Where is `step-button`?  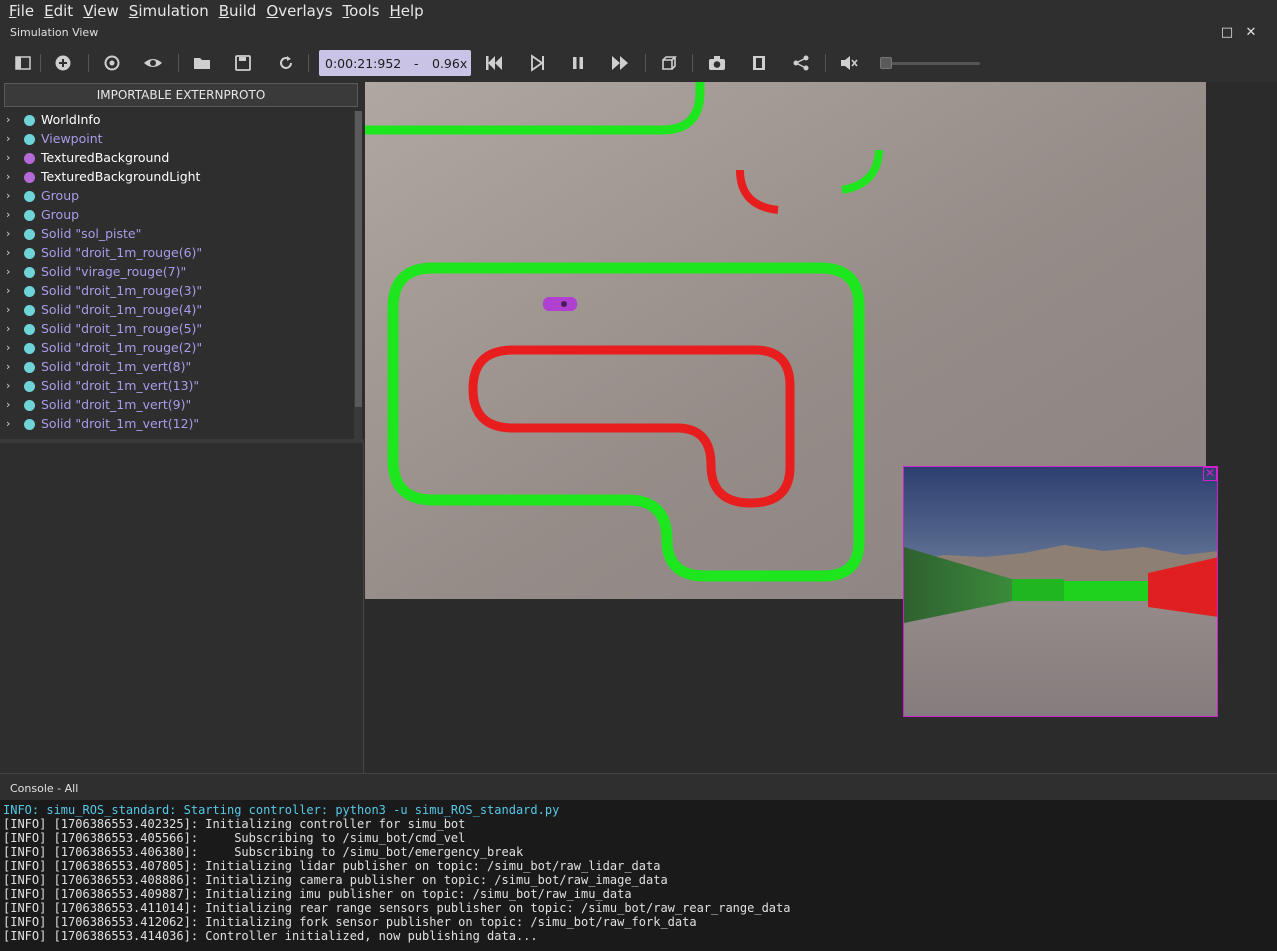 step-button is located at coordinates (537, 63).